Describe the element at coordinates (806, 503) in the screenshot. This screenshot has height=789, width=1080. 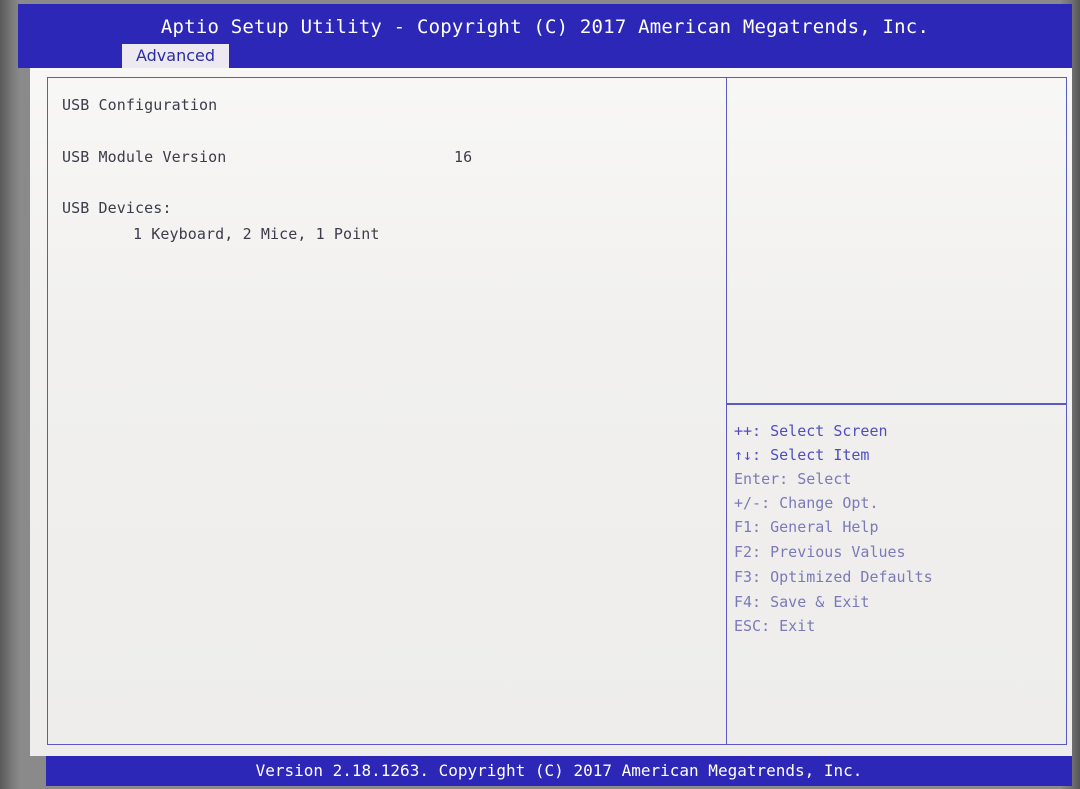
I see `help-change-opt: +/-: Change Opt.` at that location.